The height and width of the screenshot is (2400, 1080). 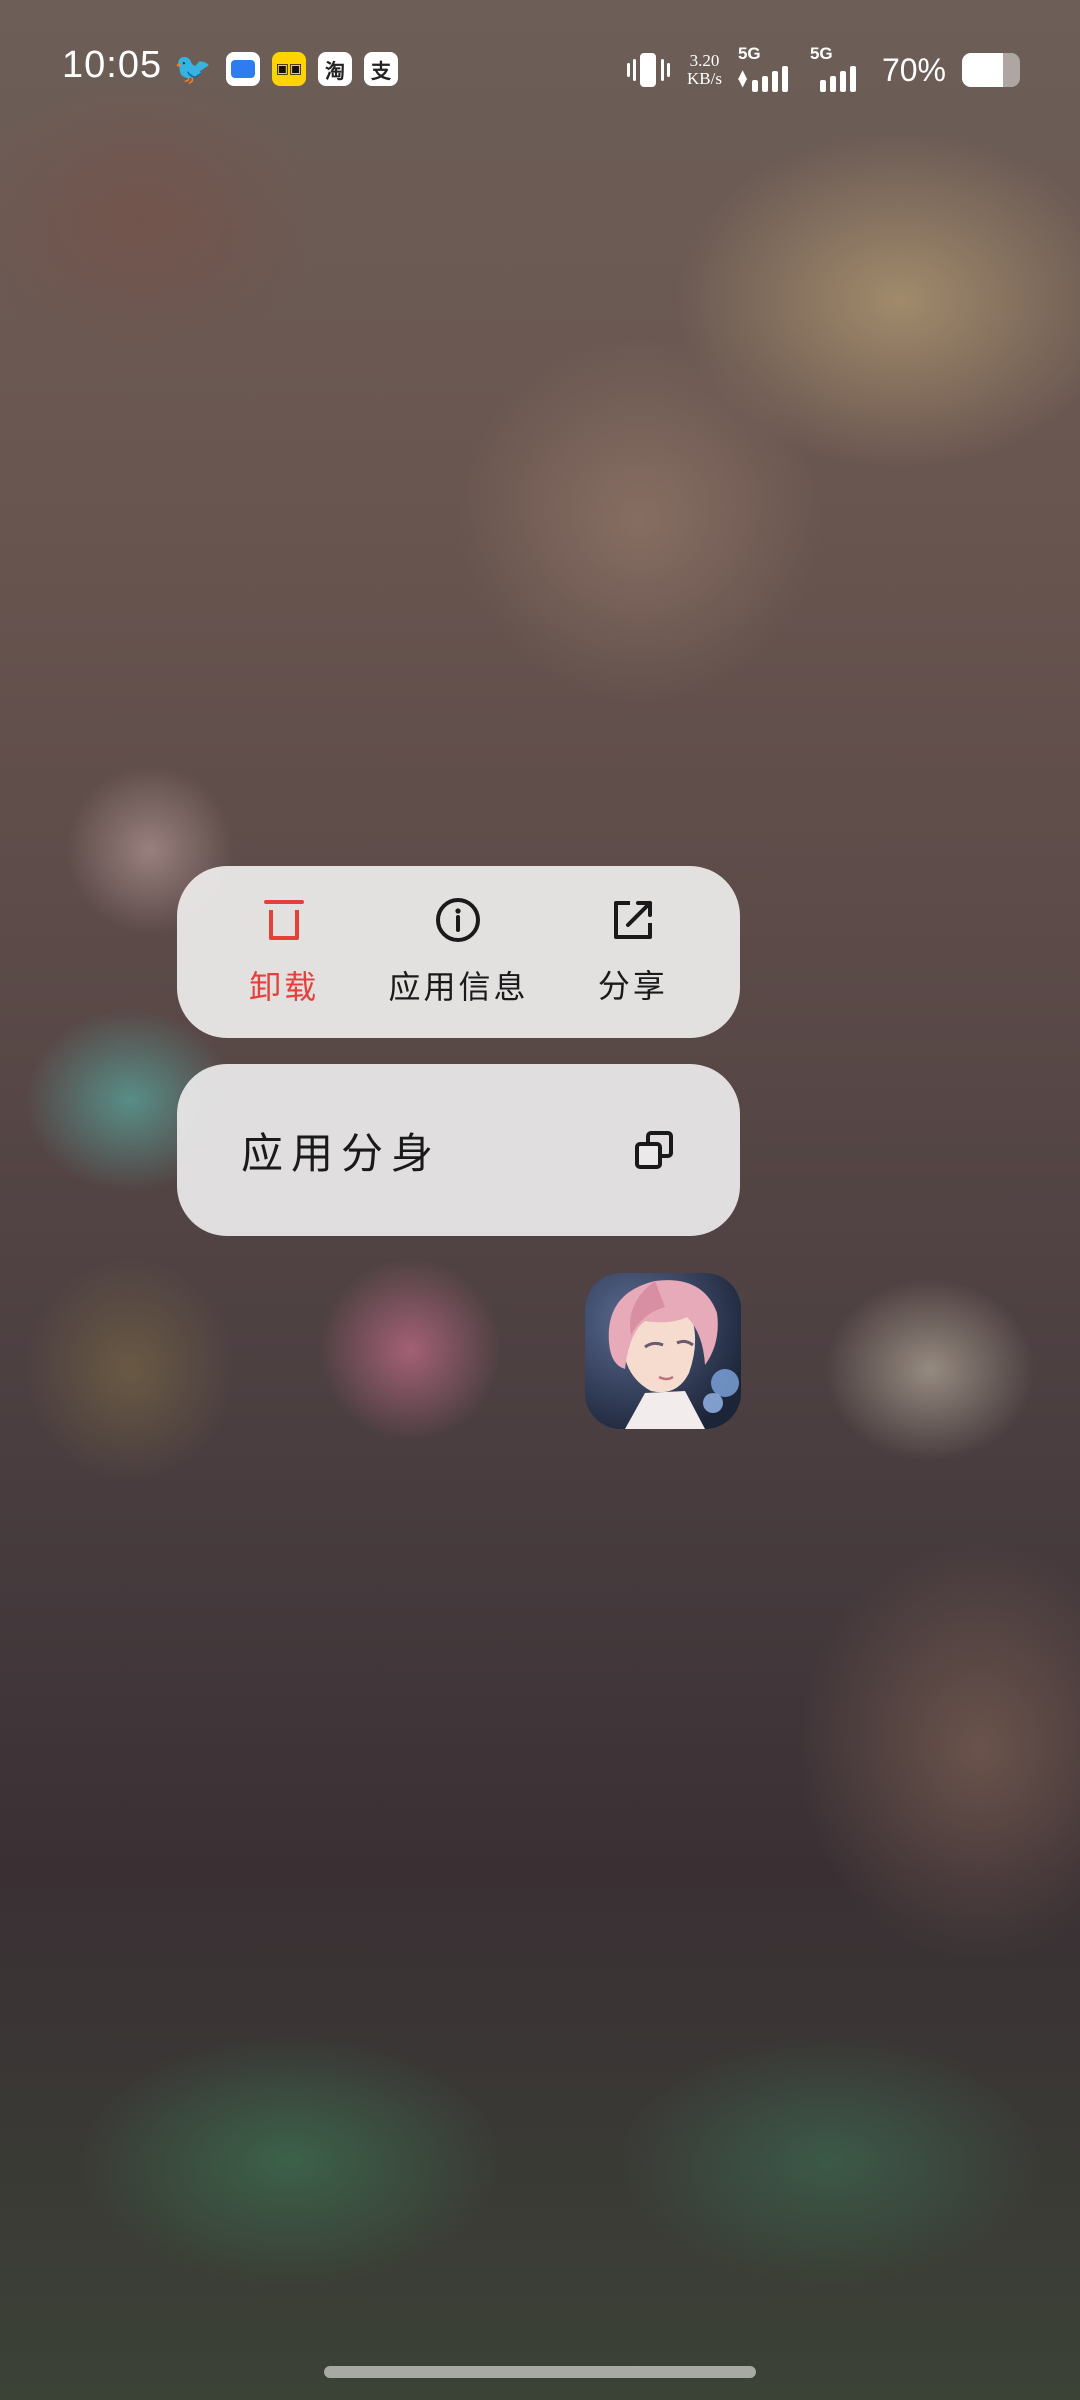 I want to click on network-speed: 3.20 KB/s, so click(x=704, y=70).